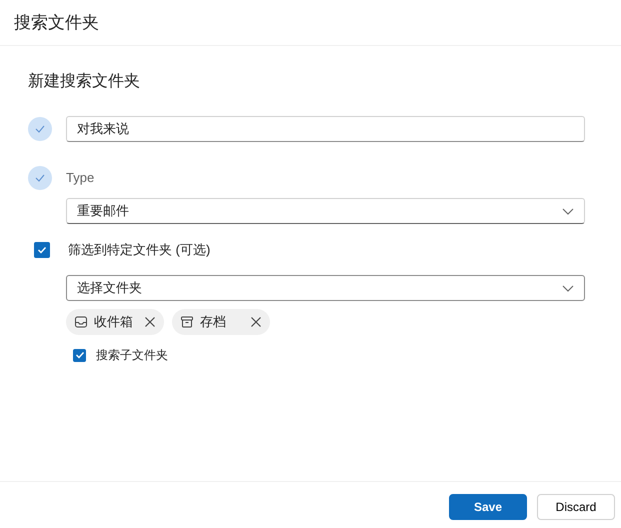 This screenshot has height=528, width=621. Describe the element at coordinates (84, 82) in the screenshot. I see `section-heading: 新建搜索文件夹` at that location.